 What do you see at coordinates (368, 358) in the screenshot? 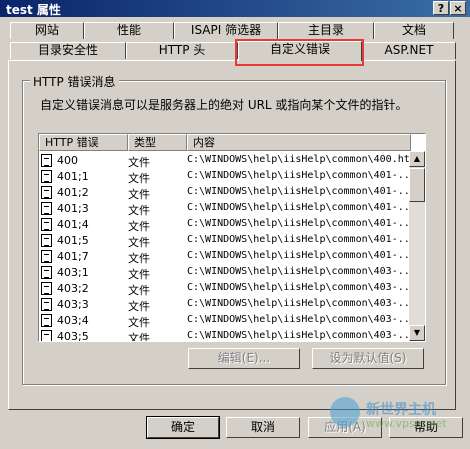
I see `set-default-button: 设为默认值(S)` at bounding box center [368, 358].